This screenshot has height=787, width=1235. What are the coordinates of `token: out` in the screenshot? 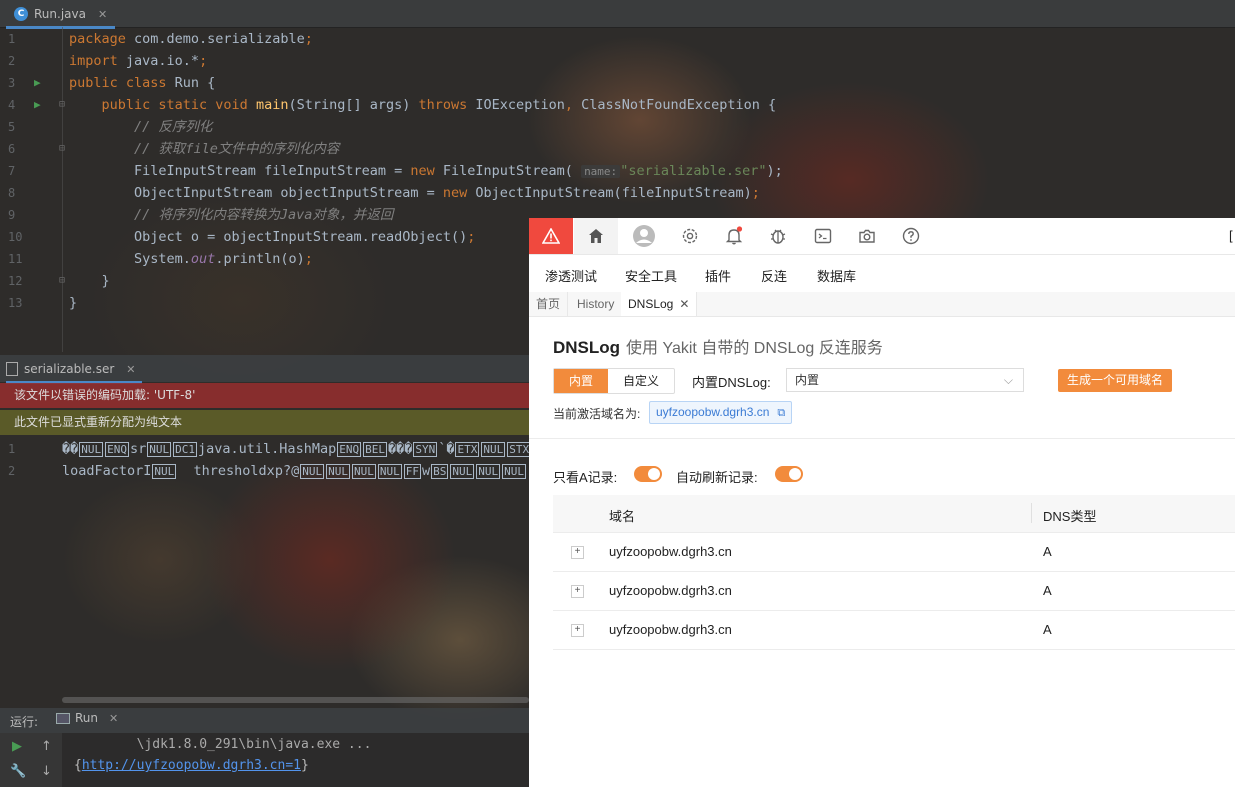 It's located at (203, 259).